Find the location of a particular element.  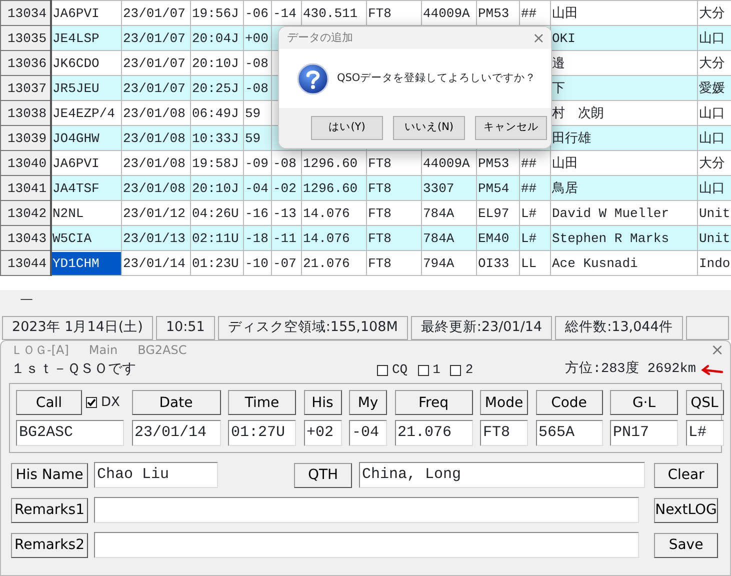

arrow-icon is located at coordinates (712, 370).